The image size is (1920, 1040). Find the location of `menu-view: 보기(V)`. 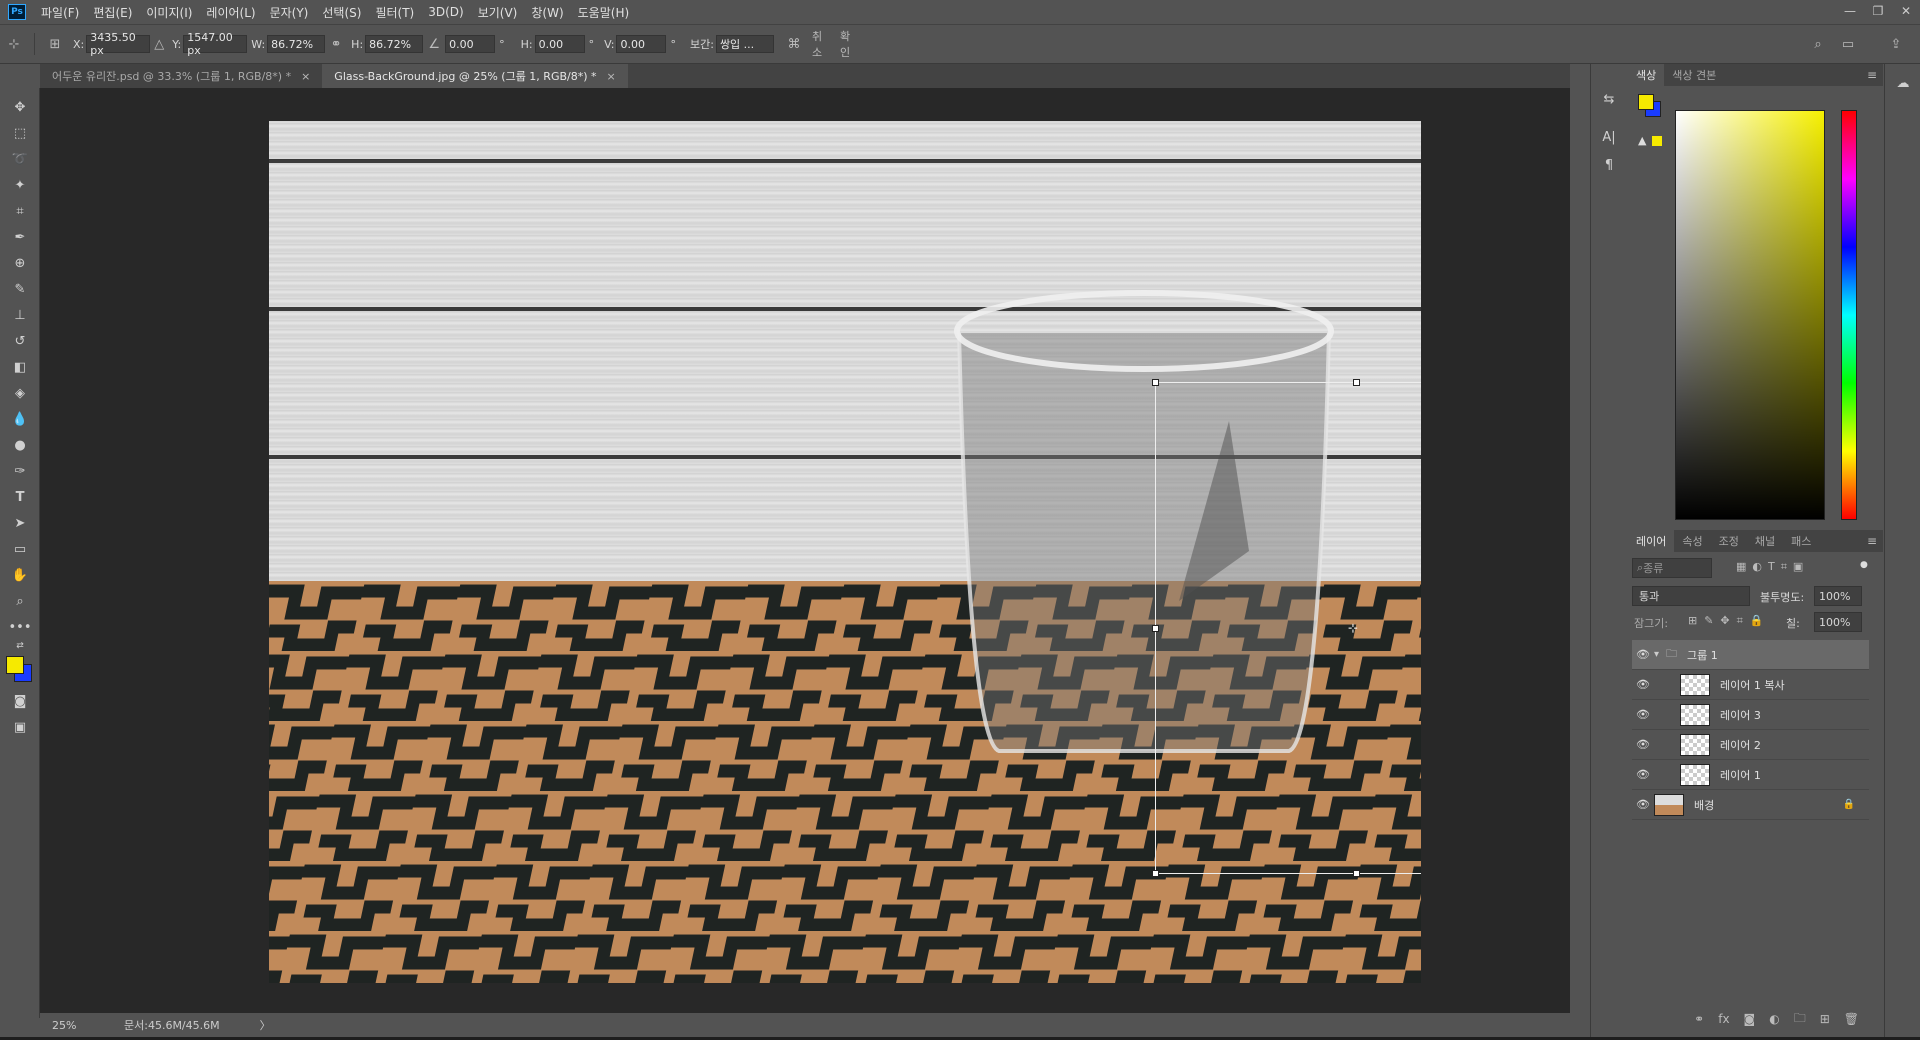

menu-view: 보기(V) is located at coordinates (498, 12).